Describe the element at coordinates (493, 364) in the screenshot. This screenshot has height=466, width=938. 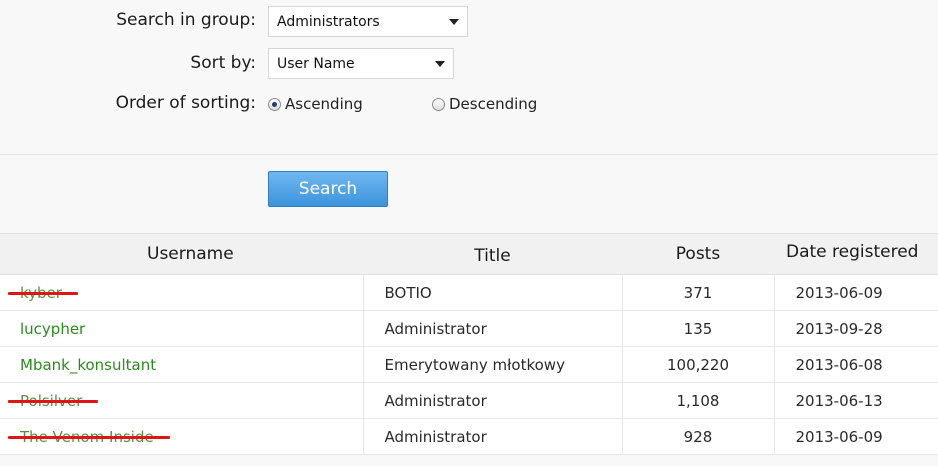
I see `title-cell: Emerytowany młotkowy` at that location.